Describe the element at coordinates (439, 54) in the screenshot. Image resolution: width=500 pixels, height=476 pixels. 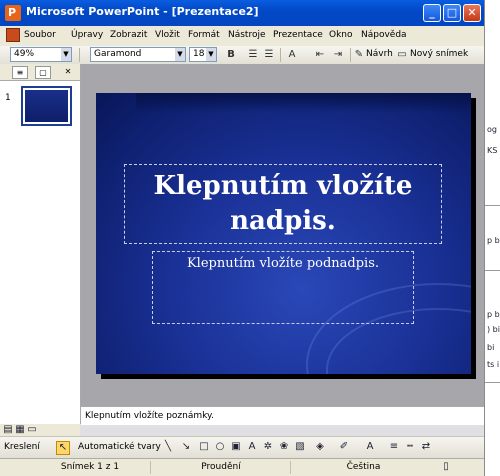
I see `new-slide-button: Nový snímek` at that location.